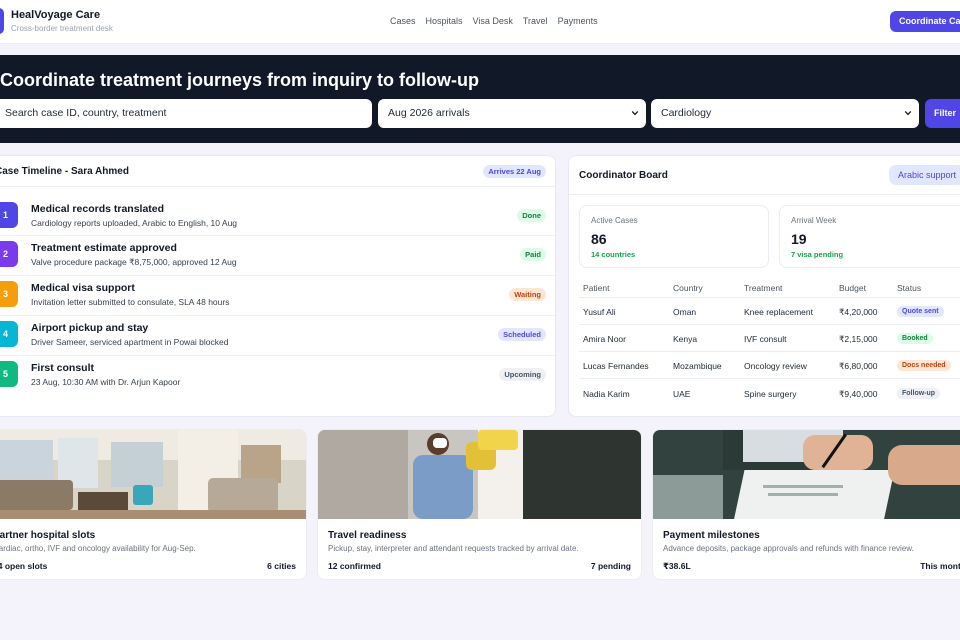  I want to click on board-title: Coordinator Board, so click(623, 175).